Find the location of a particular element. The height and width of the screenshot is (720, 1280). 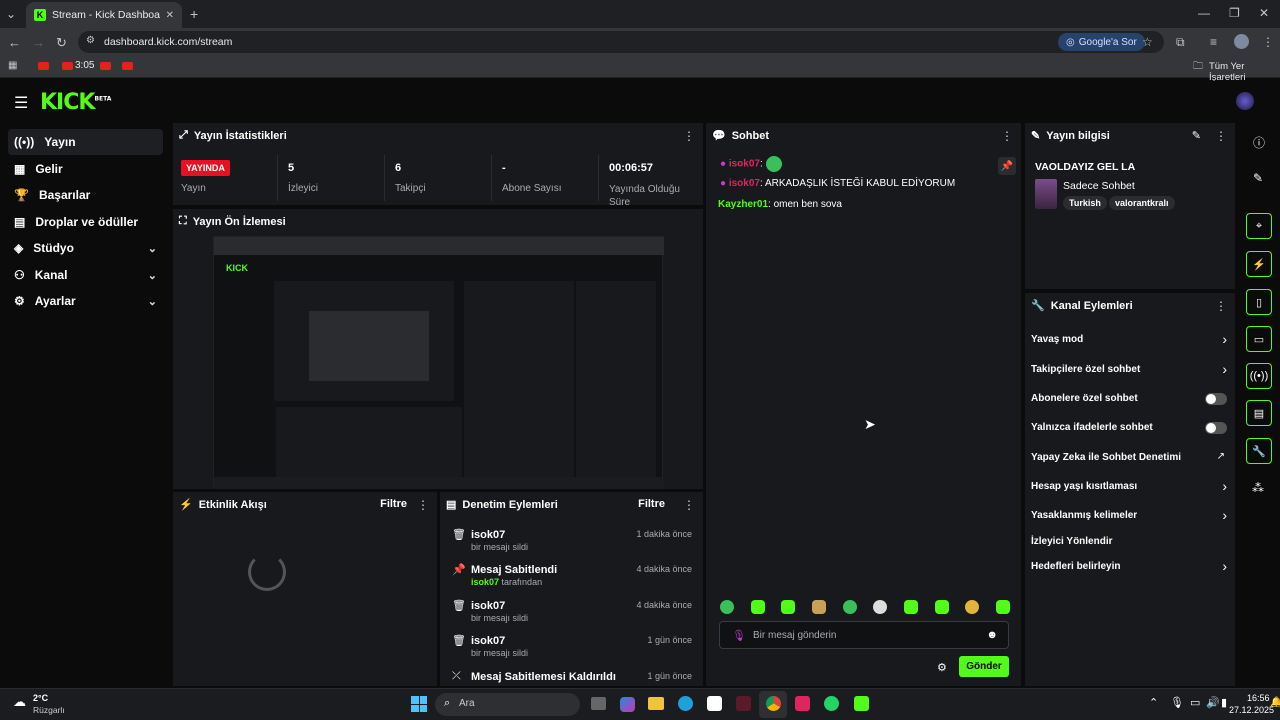

channel-action-item: İzleyici Yönlendir is located at coordinates (1131, 542).